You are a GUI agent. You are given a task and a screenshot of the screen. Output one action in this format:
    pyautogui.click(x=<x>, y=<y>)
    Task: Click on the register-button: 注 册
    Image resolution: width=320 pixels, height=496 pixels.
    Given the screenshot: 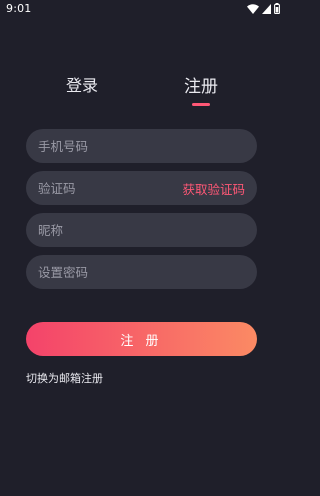 What is the action you would take?
    pyautogui.click(x=141, y=339)
    